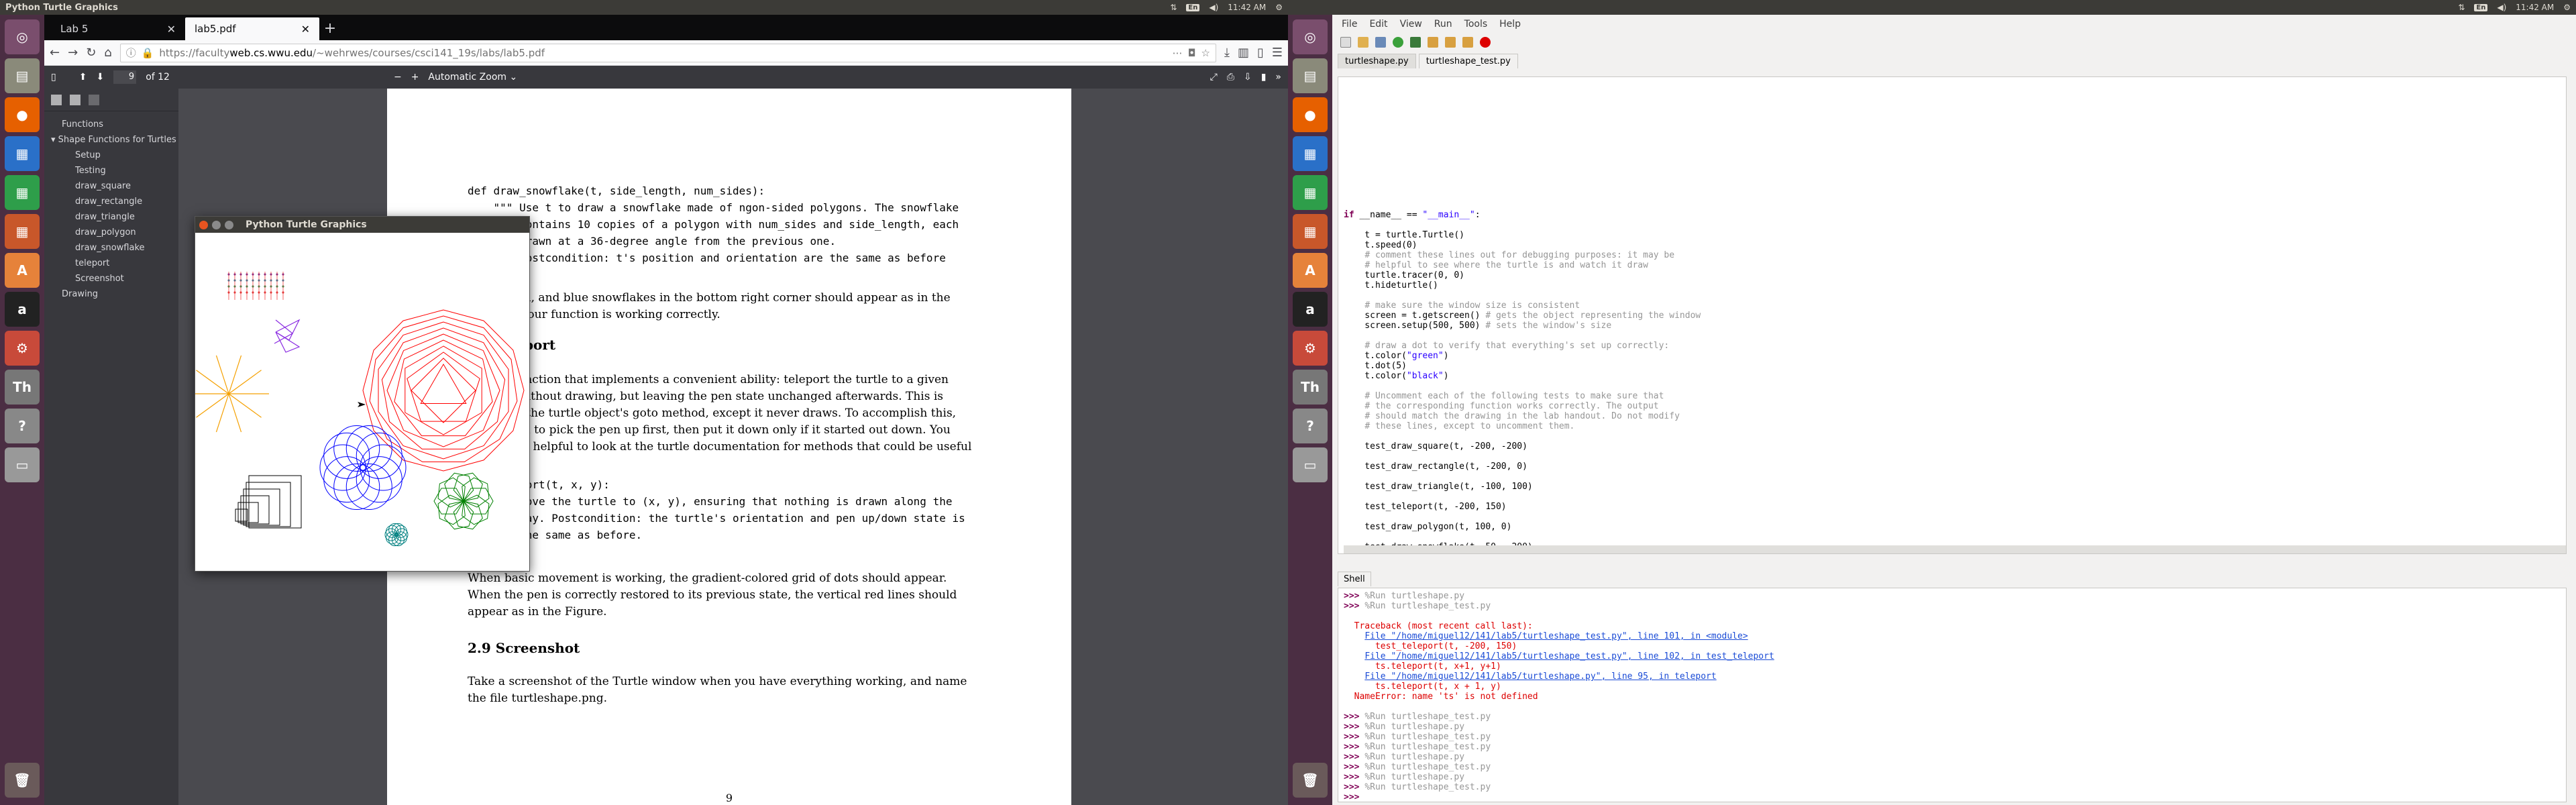 This screenshot has width=2576, height=805. What do you see at coordinates (83, 77) in the screenshot?
I see `previous-page-icon: ⬆` at bounding box center [83, 77].